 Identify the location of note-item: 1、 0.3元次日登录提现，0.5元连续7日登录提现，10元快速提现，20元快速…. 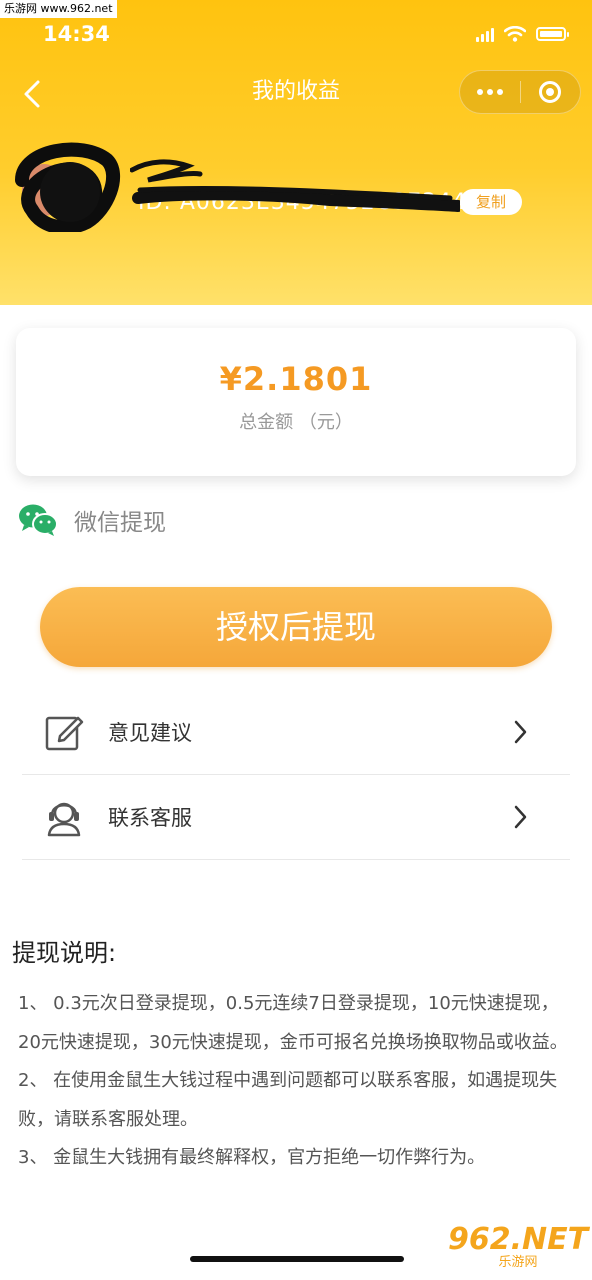
(293, 1023).